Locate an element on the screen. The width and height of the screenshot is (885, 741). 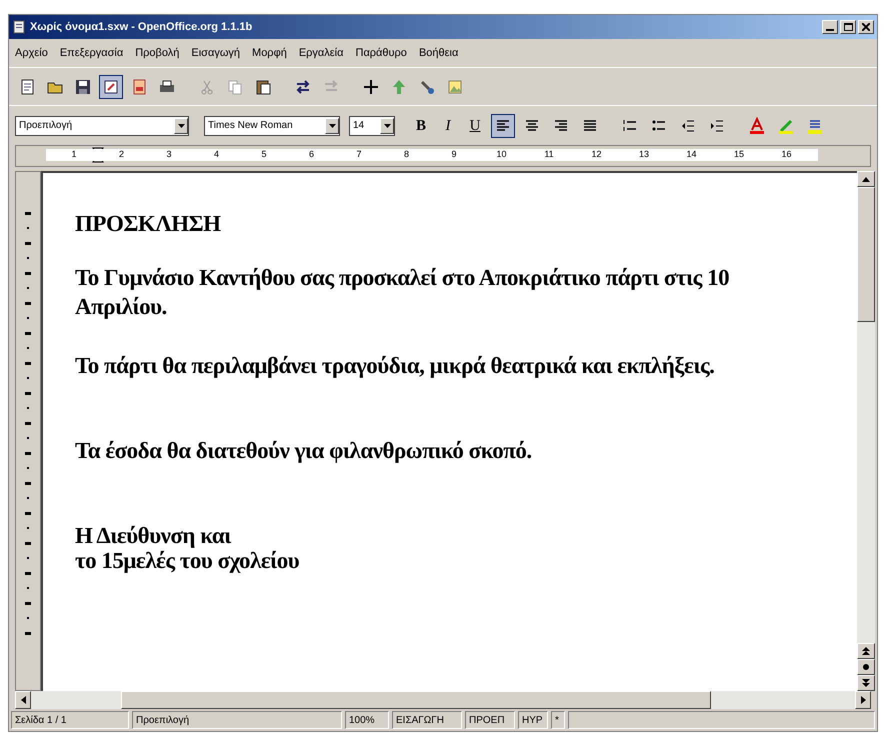
menu-item: Εργαλεία is located at coordinates (321, 53).